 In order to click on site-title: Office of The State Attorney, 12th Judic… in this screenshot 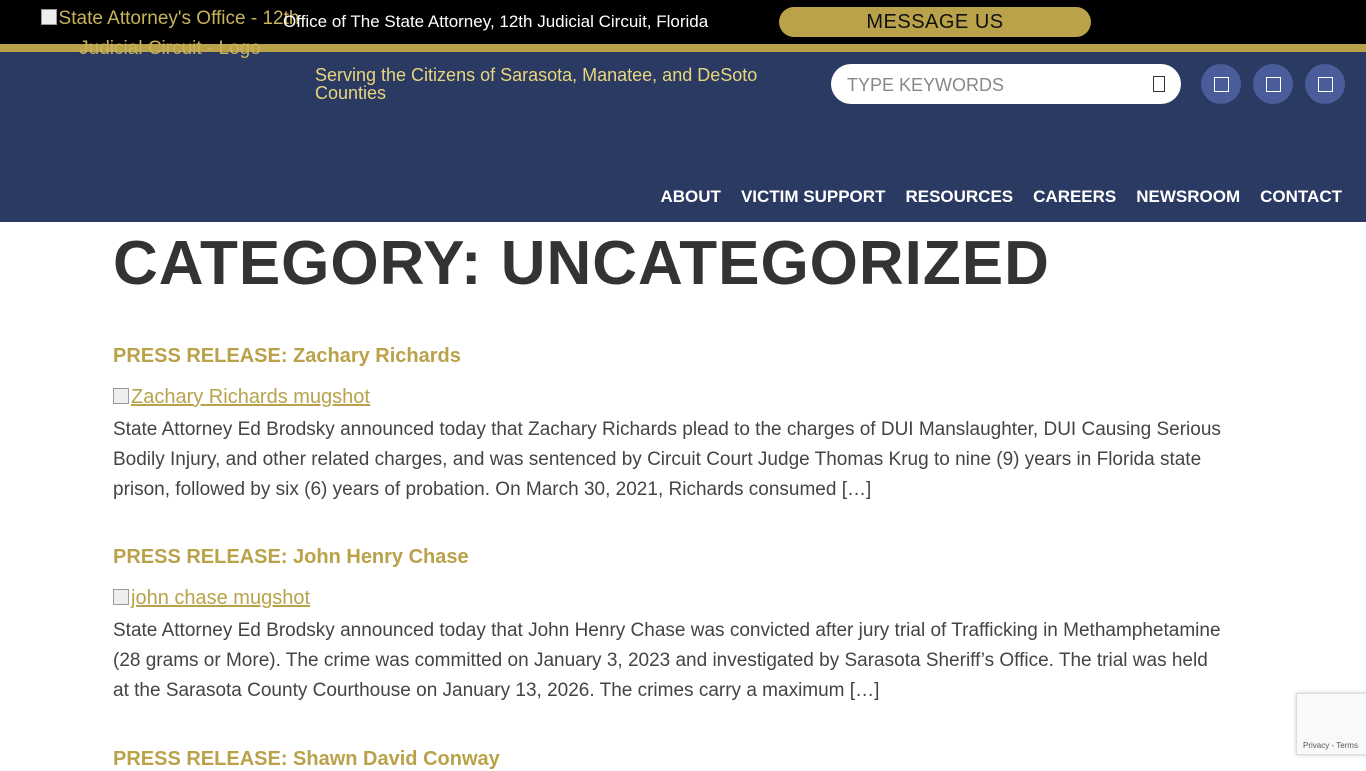, I will do `click(496, 21)`.